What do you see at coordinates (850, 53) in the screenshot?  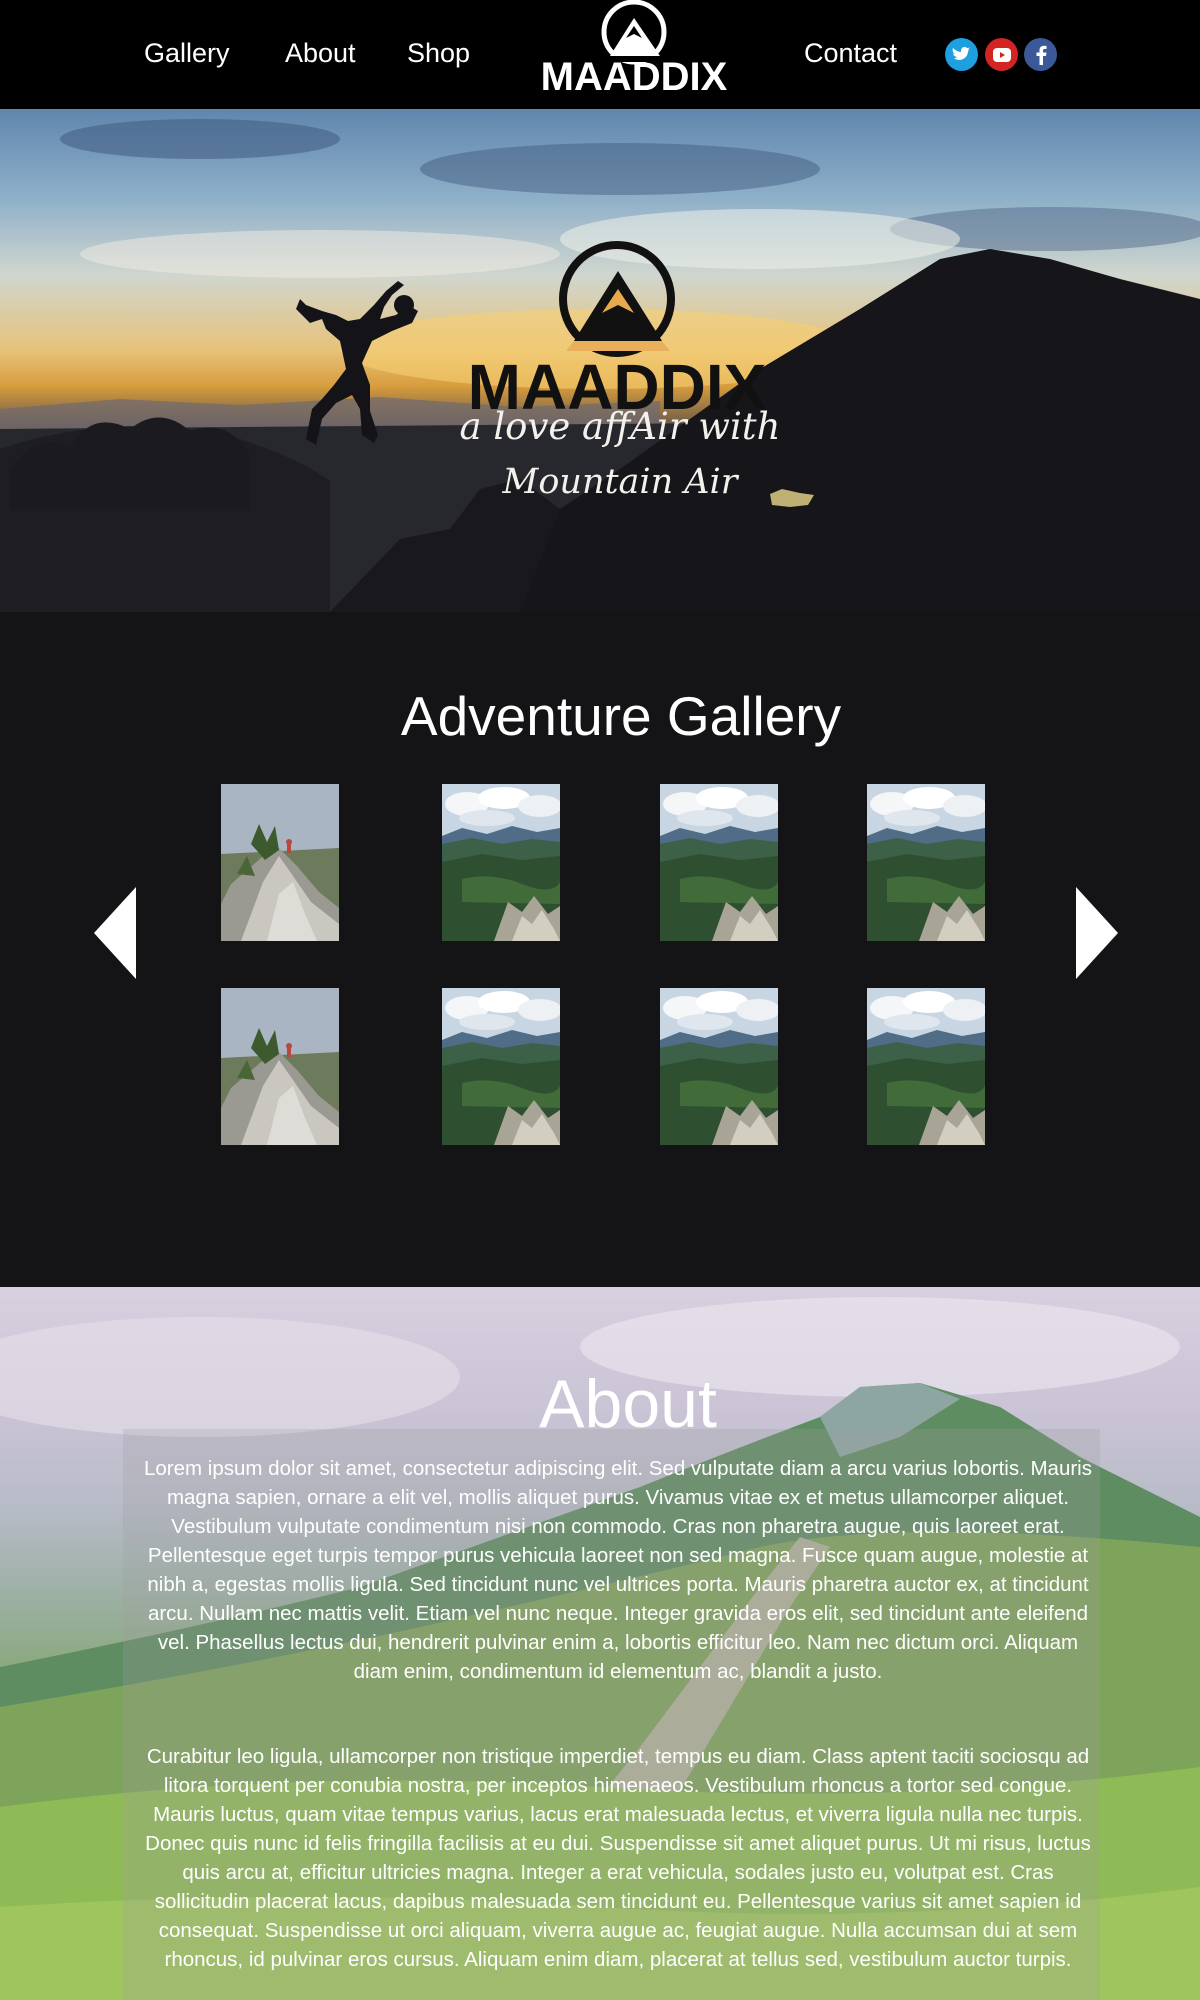 I see `nav-contact-link: Contact` at bounding box center [850, 53].